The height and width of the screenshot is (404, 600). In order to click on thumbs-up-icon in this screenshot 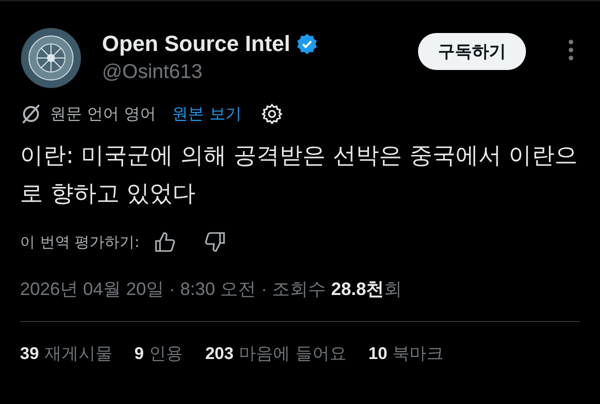, I will do `click(165, 242)`.